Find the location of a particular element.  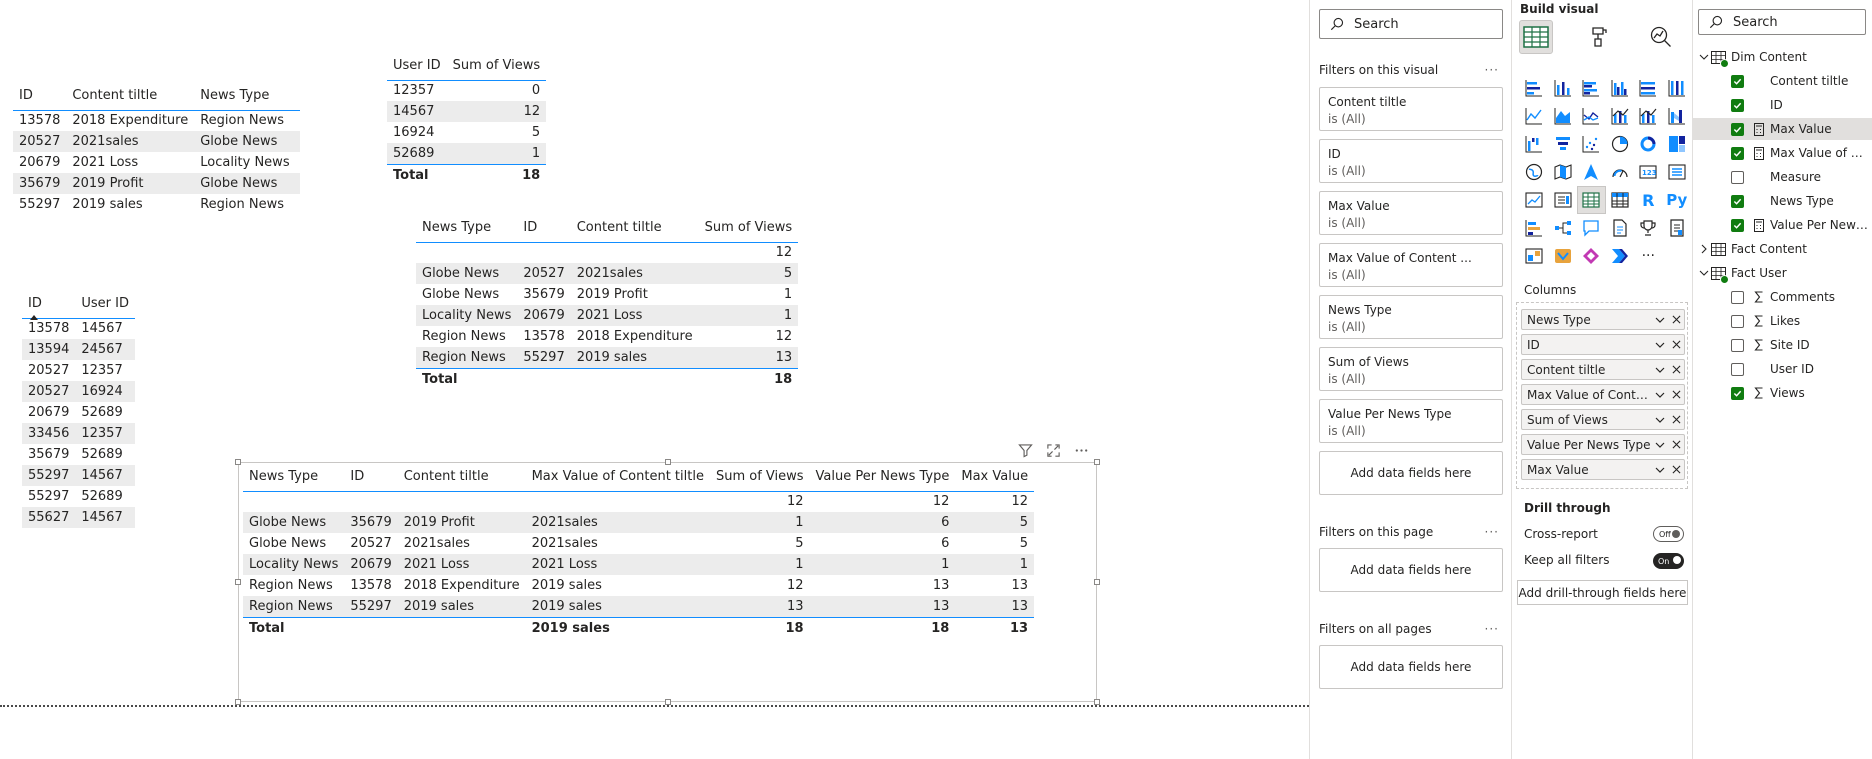

matrix-icon is located at coordinates (1620, 200).